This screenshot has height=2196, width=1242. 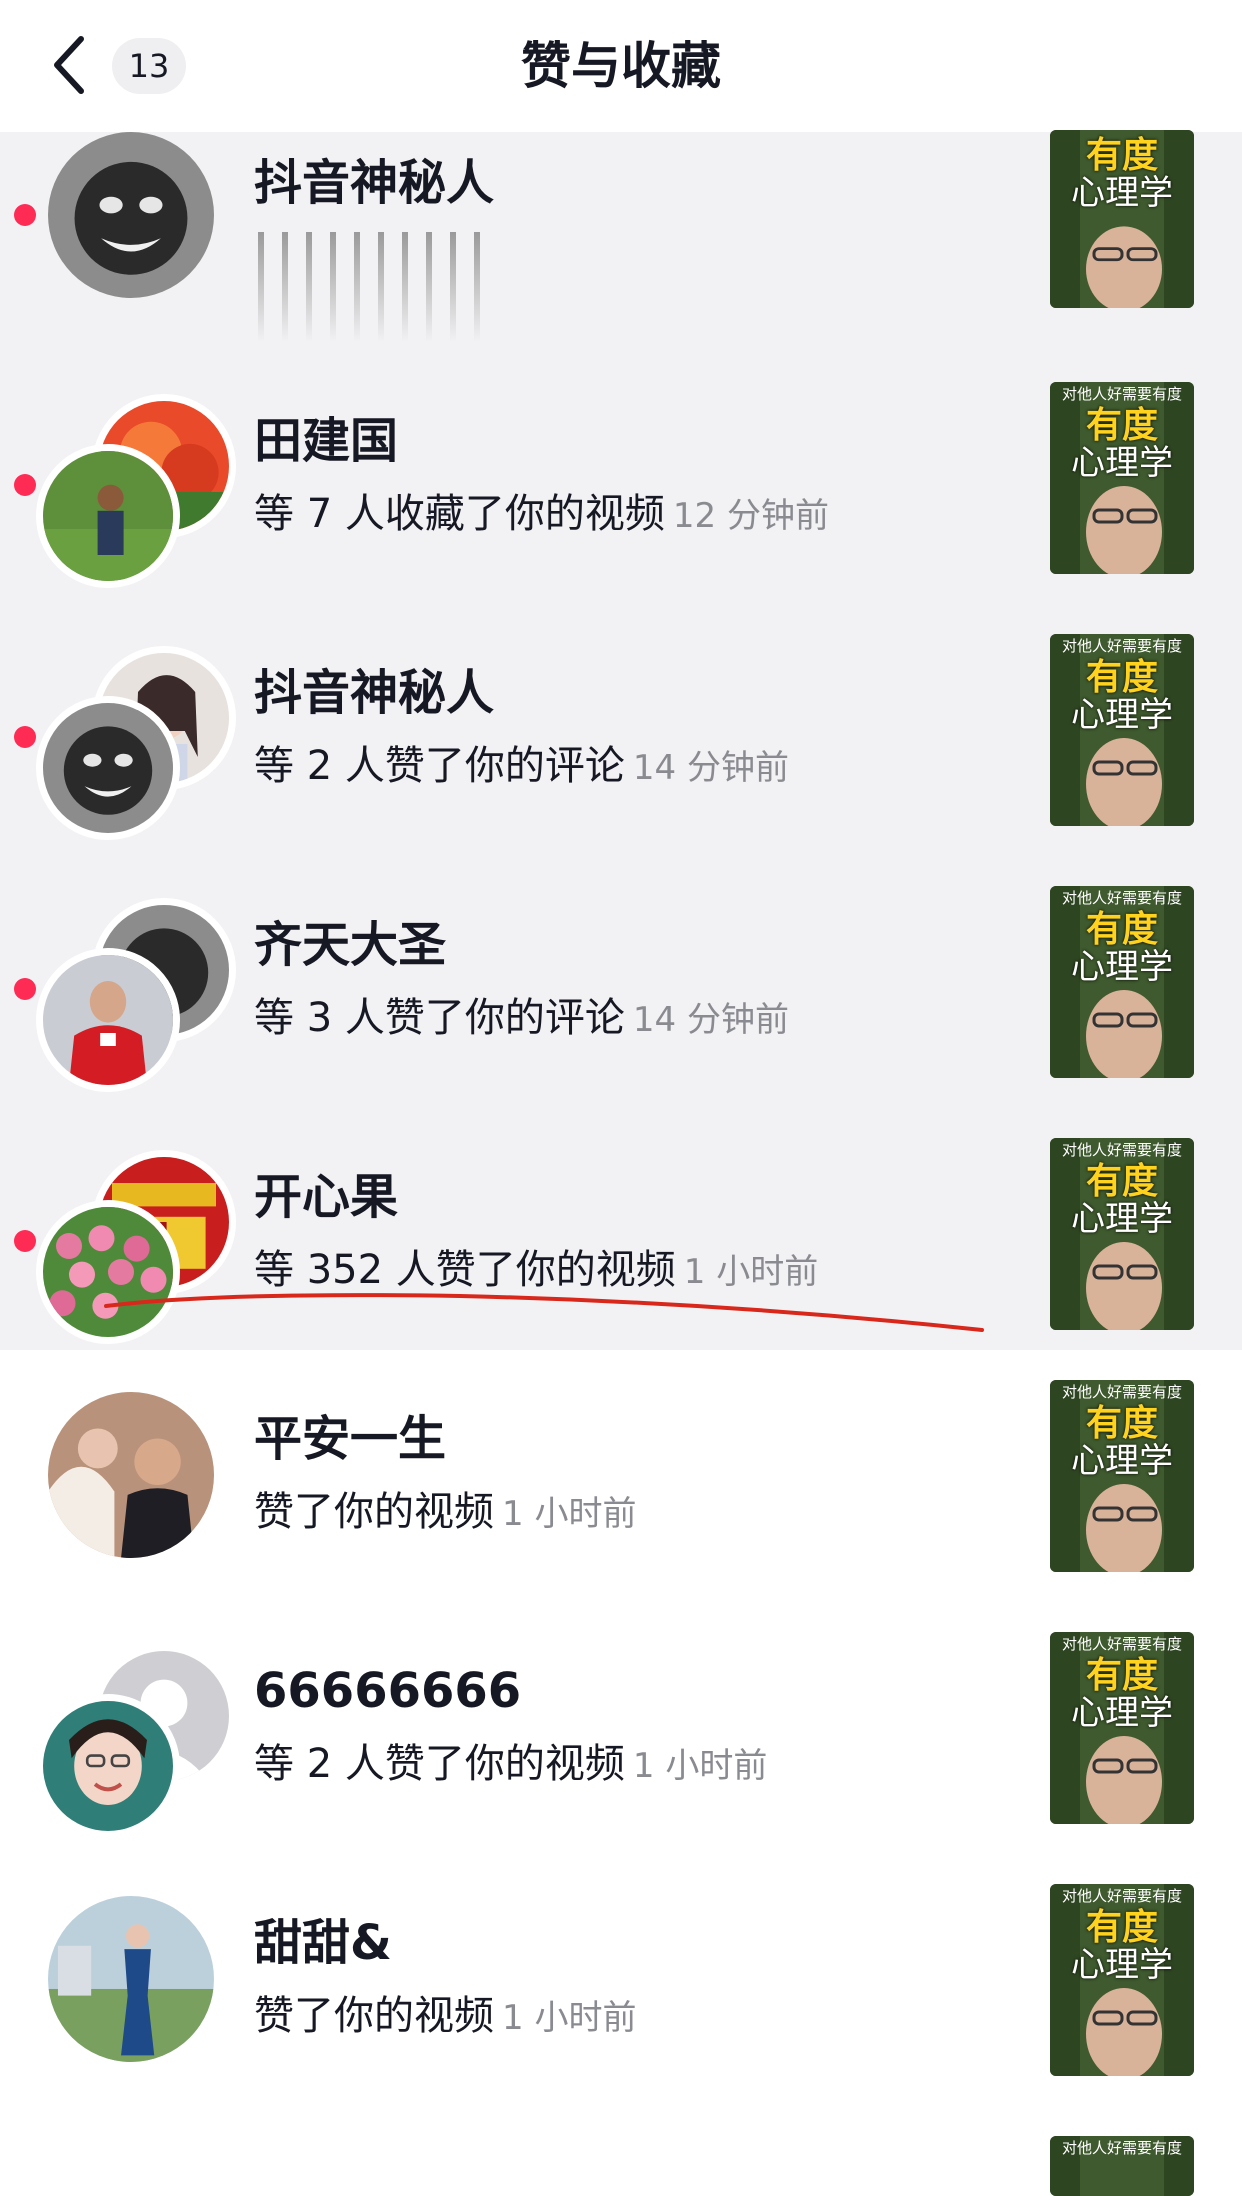 What do you see at coordinates (439, 766) in the screenshot?
I see `action-text: 等 2 人赞了你的评论` at bounding box center [439, 766].